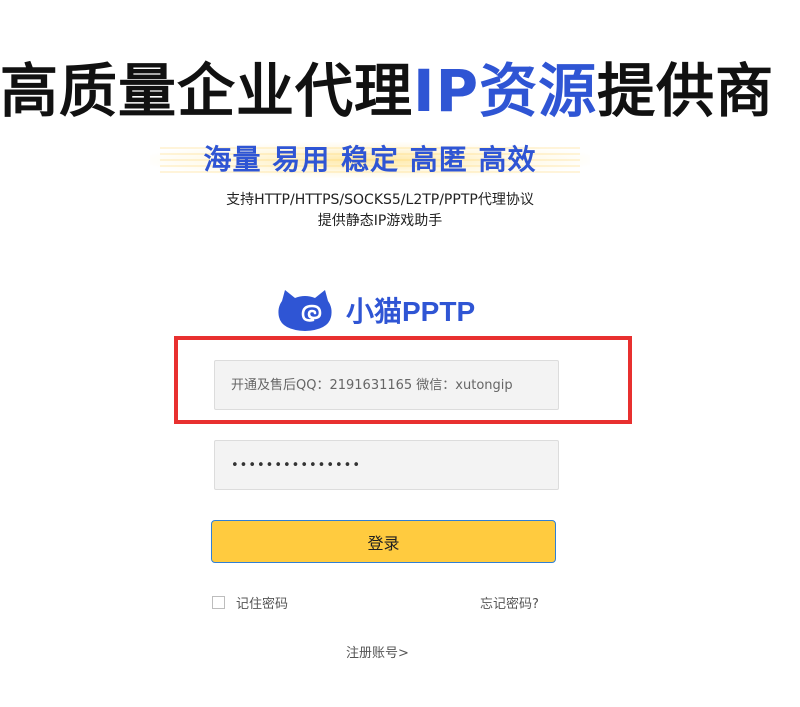 This screenshot has height=707, width=800. What do you see at coordinates (383, 541) in the screenshot?
I see `login-button: 登录` at bounding box center [383, 541].